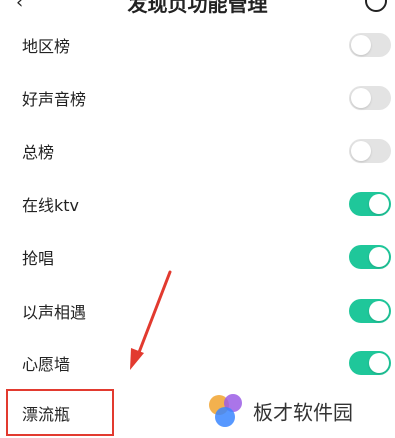 The width and height of the screenshot is (395, 438). What do you see at coordinates (38, 258) in the screenshot?
I see `setting-label: 抢唱` at bounding box center [38, 258].